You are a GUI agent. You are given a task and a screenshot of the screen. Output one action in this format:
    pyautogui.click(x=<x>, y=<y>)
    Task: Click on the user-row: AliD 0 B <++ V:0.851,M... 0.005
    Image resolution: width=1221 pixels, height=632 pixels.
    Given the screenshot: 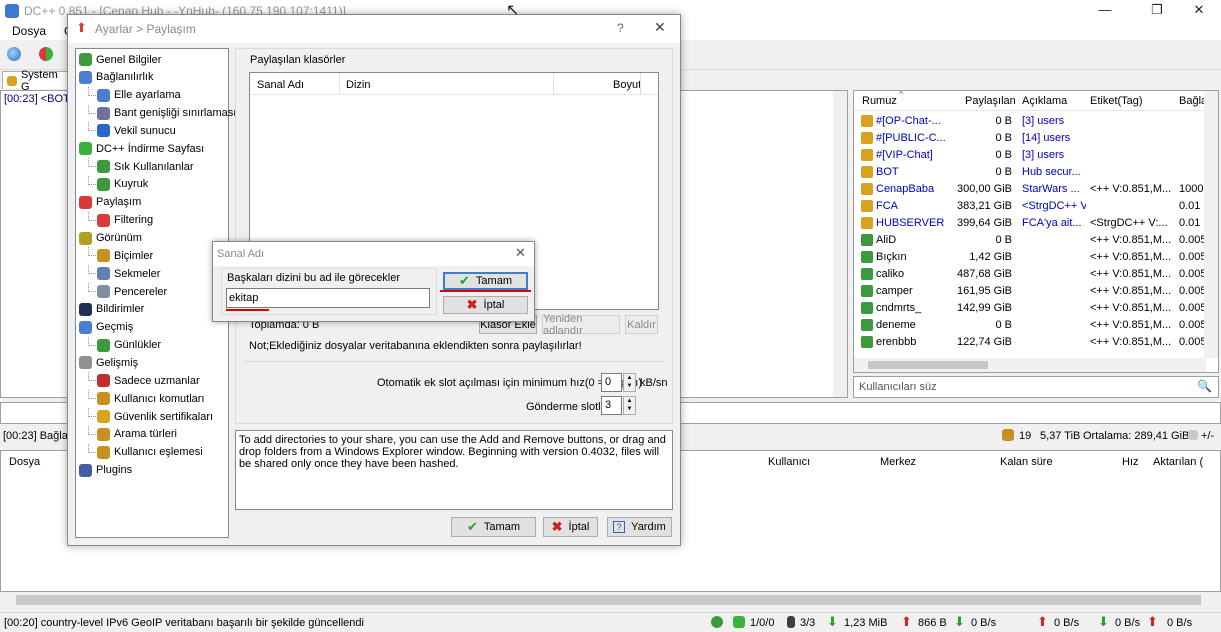 What is the action you would take?
    pyautogui.click(x=1036, y=240)
    